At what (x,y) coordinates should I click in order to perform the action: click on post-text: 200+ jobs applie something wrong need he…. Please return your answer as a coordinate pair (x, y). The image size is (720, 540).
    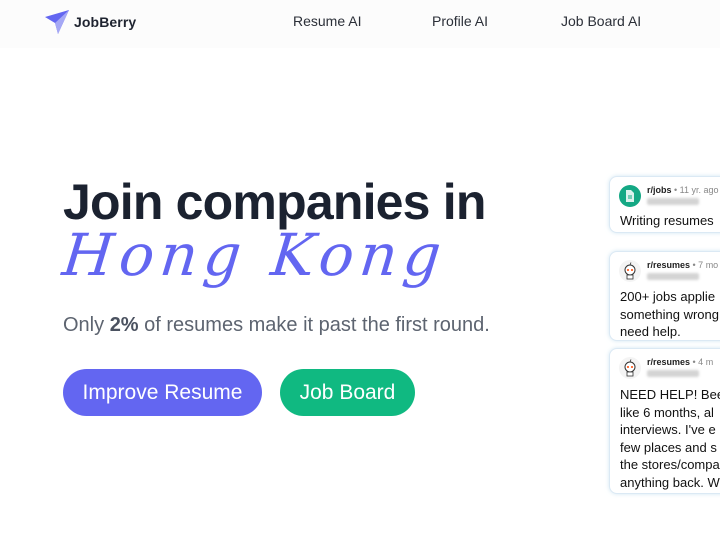
    Looking at the image, I should click on (669, 314).